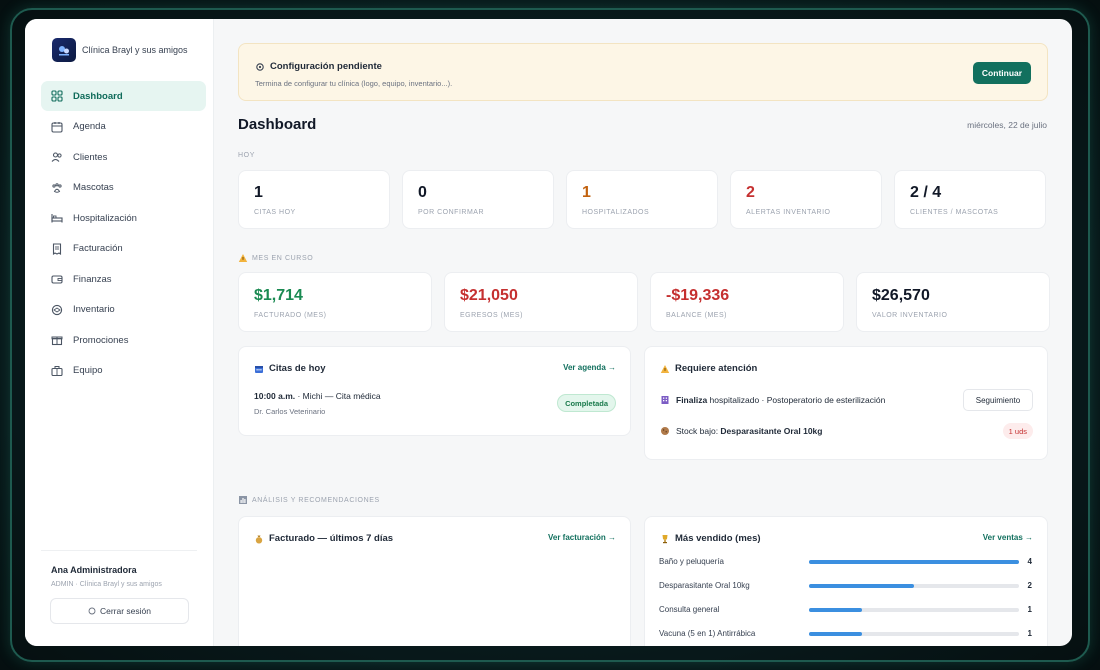 The height and width of the screenshot is (670, 1100). Describe the element at coordinates (123, 188) in the screenshot. I see `sidebar-item-mascotas: Mascotas` at that location.